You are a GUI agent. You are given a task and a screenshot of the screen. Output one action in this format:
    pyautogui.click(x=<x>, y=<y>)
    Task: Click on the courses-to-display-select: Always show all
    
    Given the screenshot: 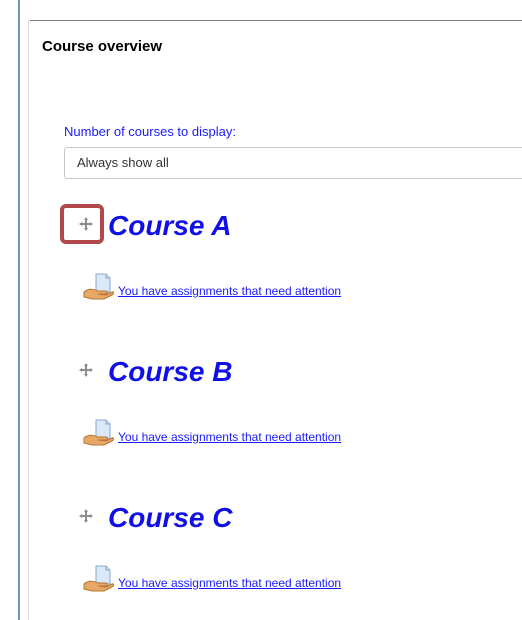 What is the action you would take?
    pyautogui.click(x=293, y=163)
    